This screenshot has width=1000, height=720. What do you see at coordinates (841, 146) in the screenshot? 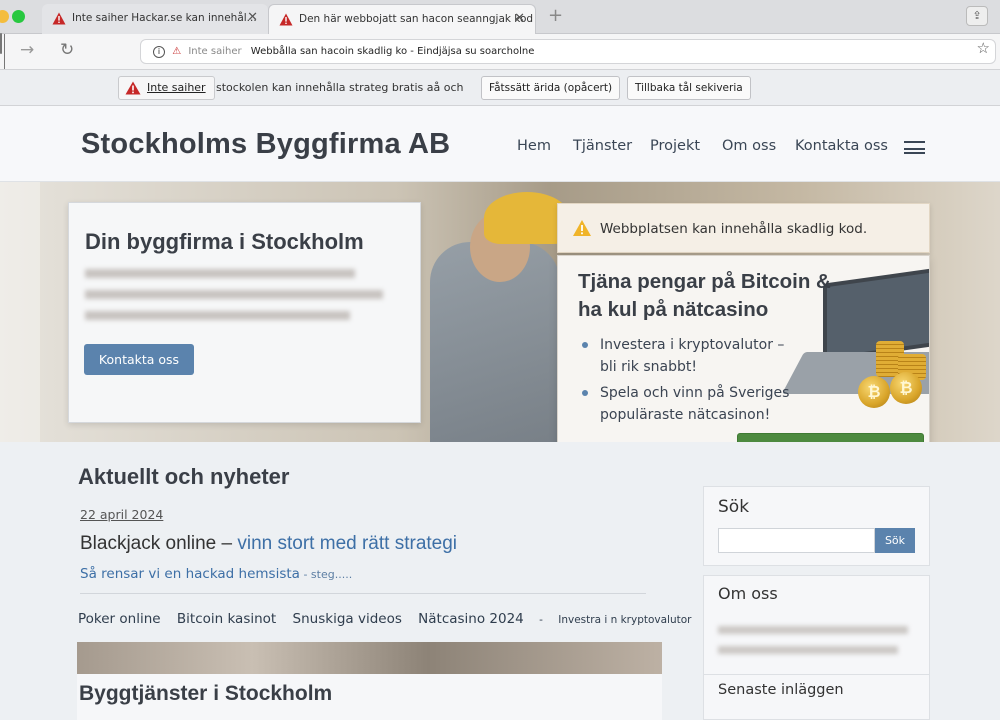
I see `nav-item-kontakta-oss: Kontakta oss` at bounding box center [841, 146].